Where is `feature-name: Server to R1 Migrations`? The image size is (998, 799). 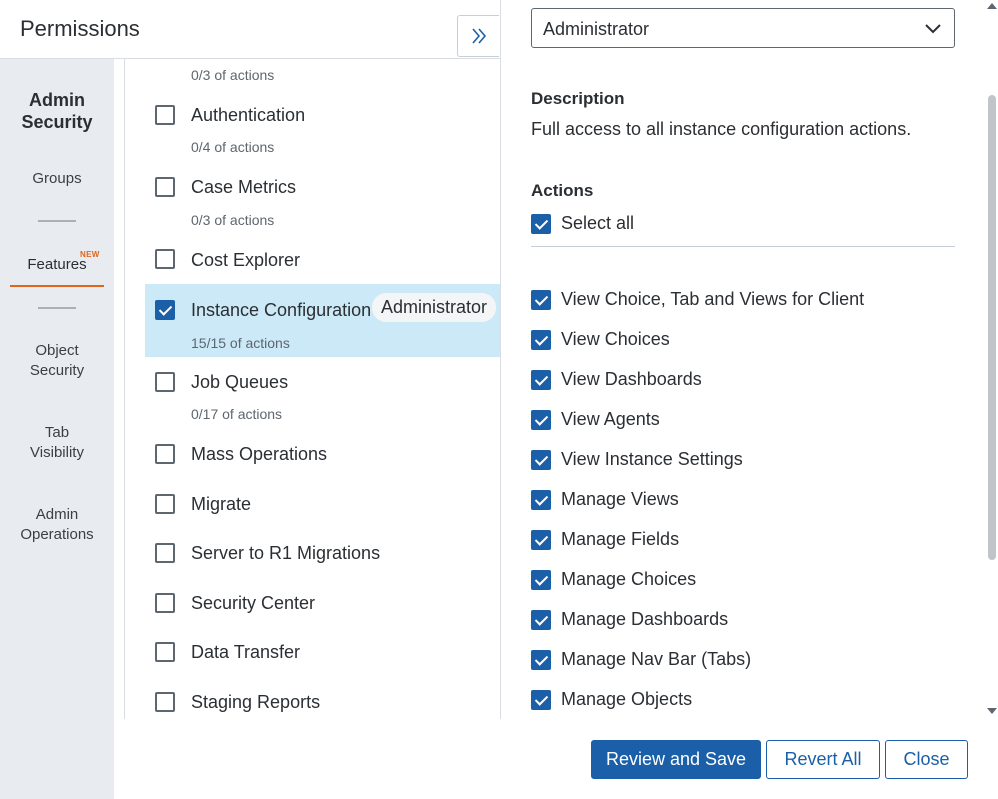
feature-name: Server to R1 Migrations is located at coordinates (286, 553).